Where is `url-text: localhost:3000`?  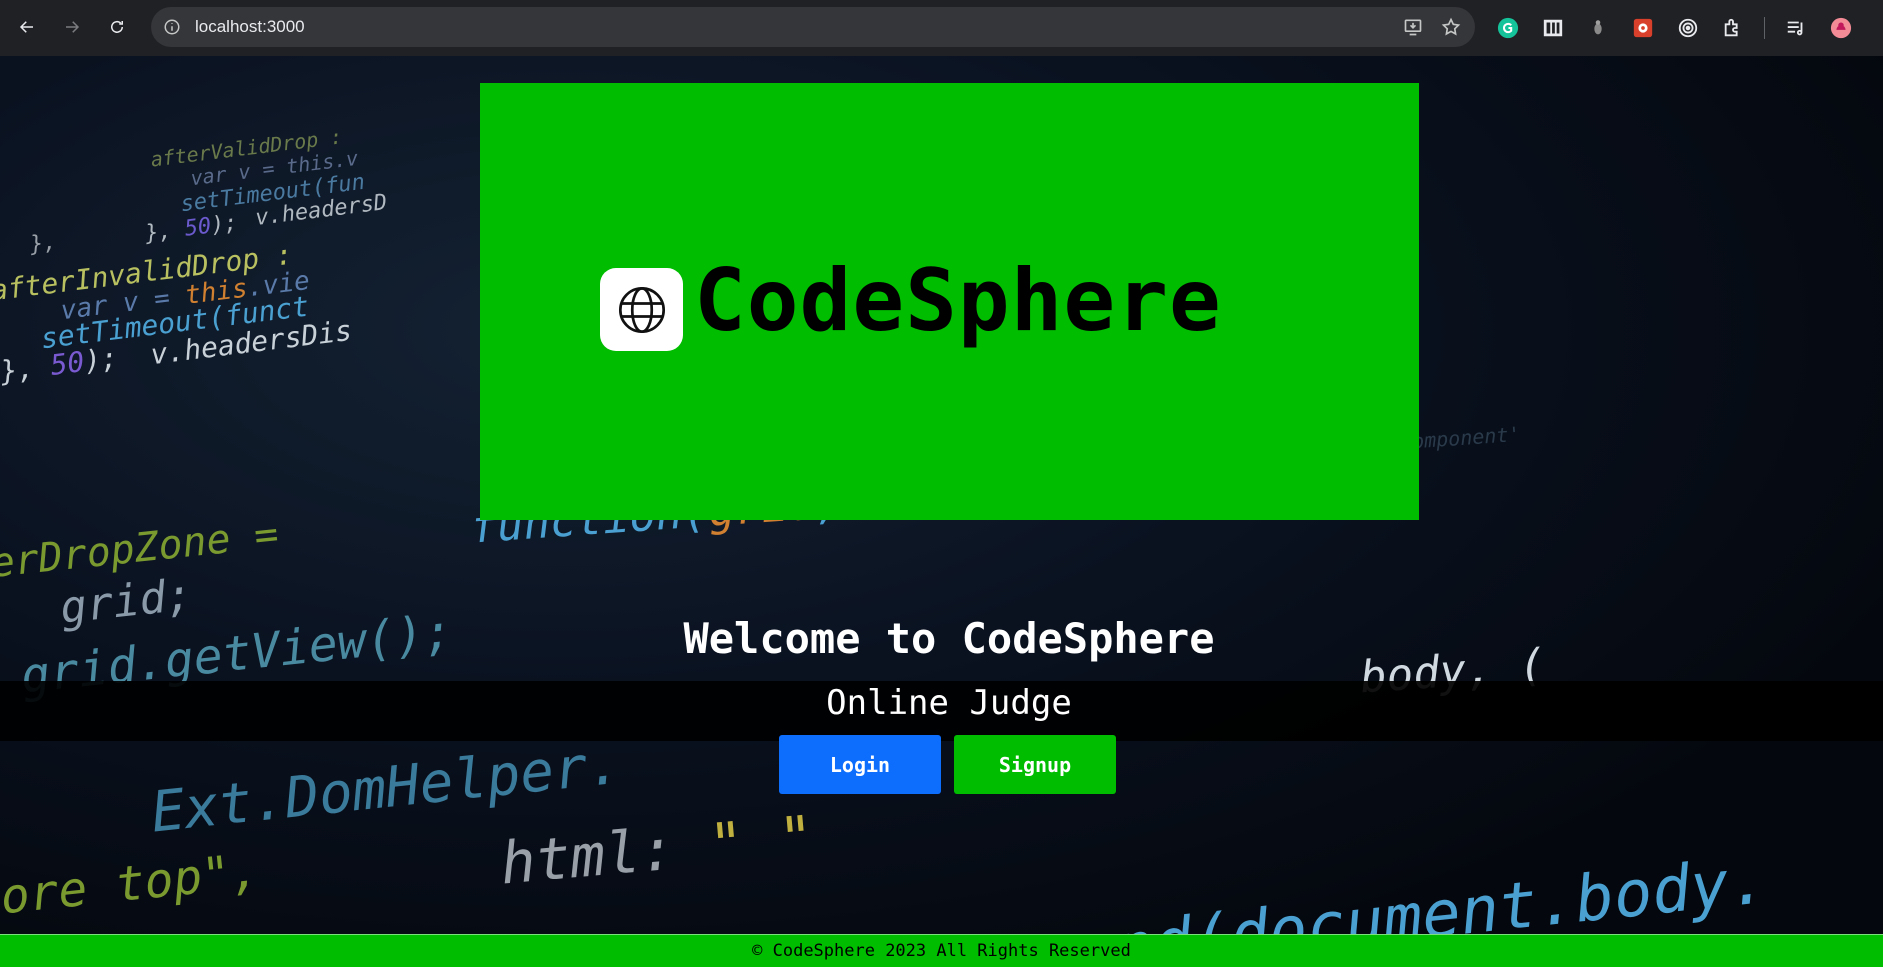
url-text: localhost:3000 is located at coordinates (250, 27).